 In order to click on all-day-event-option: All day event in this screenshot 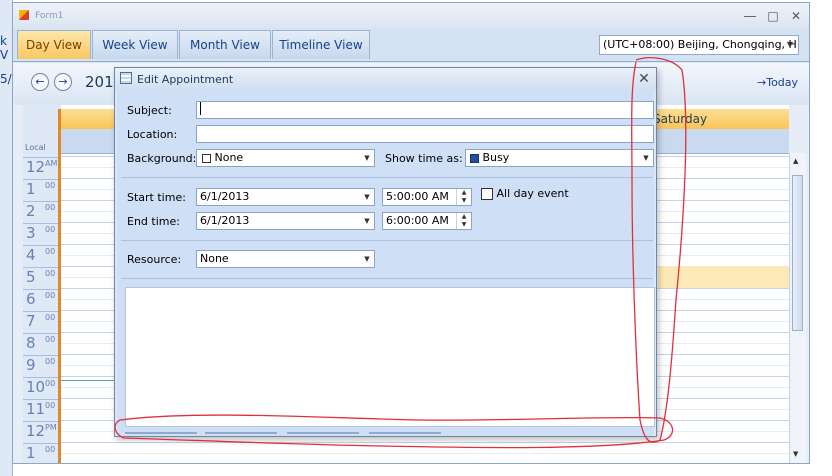, I will do `click(525, 193)`.